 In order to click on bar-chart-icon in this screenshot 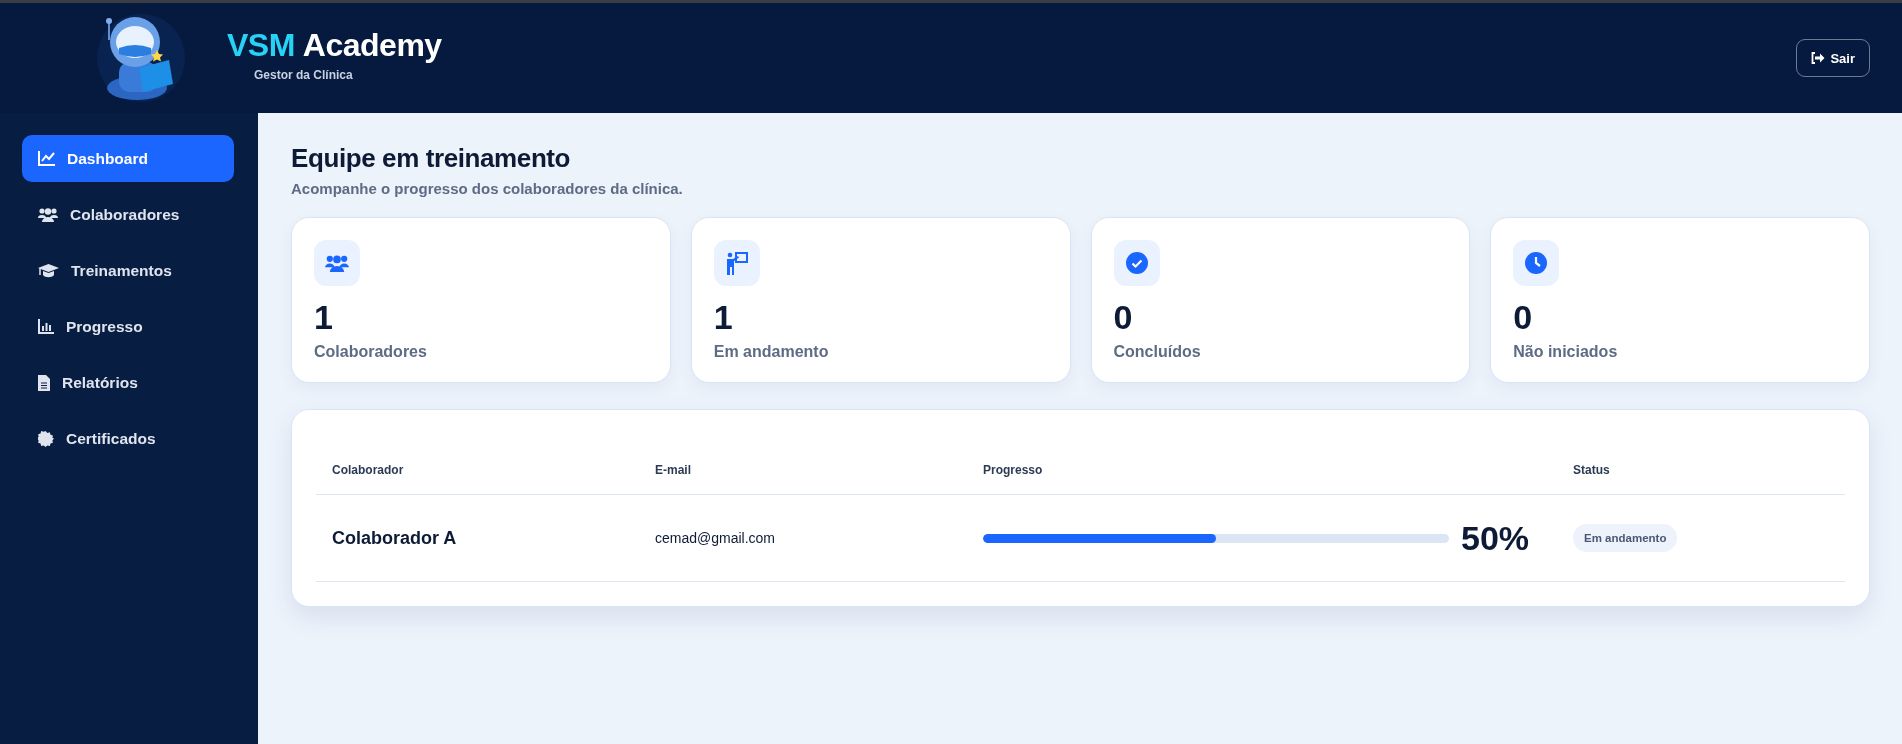, I will do `click(46, 326)`.